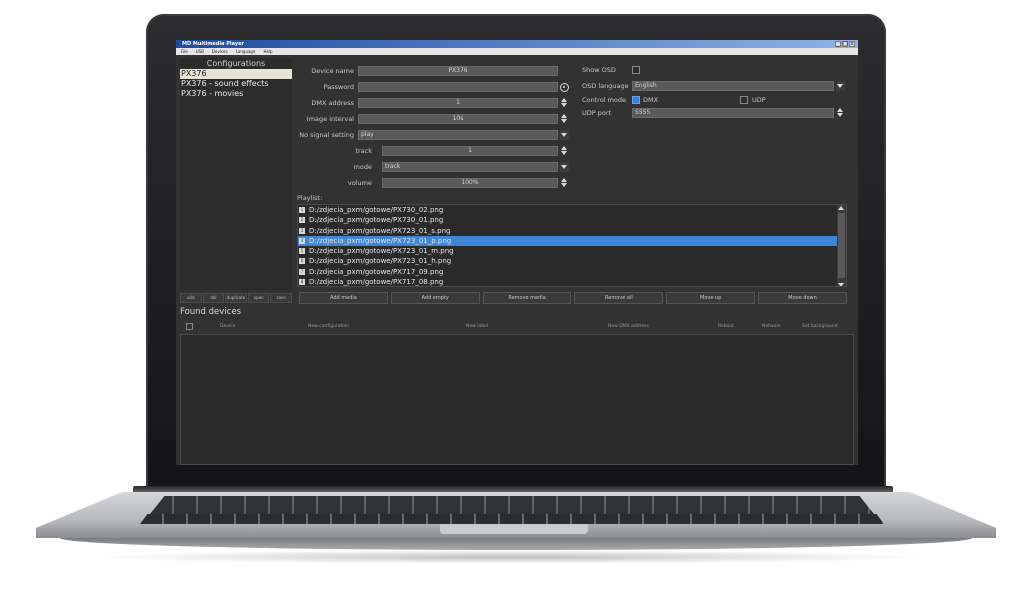 The height and width of the screenshot is (590, 1024). I want to click on add-media-button: Add media, so click(343, 298).